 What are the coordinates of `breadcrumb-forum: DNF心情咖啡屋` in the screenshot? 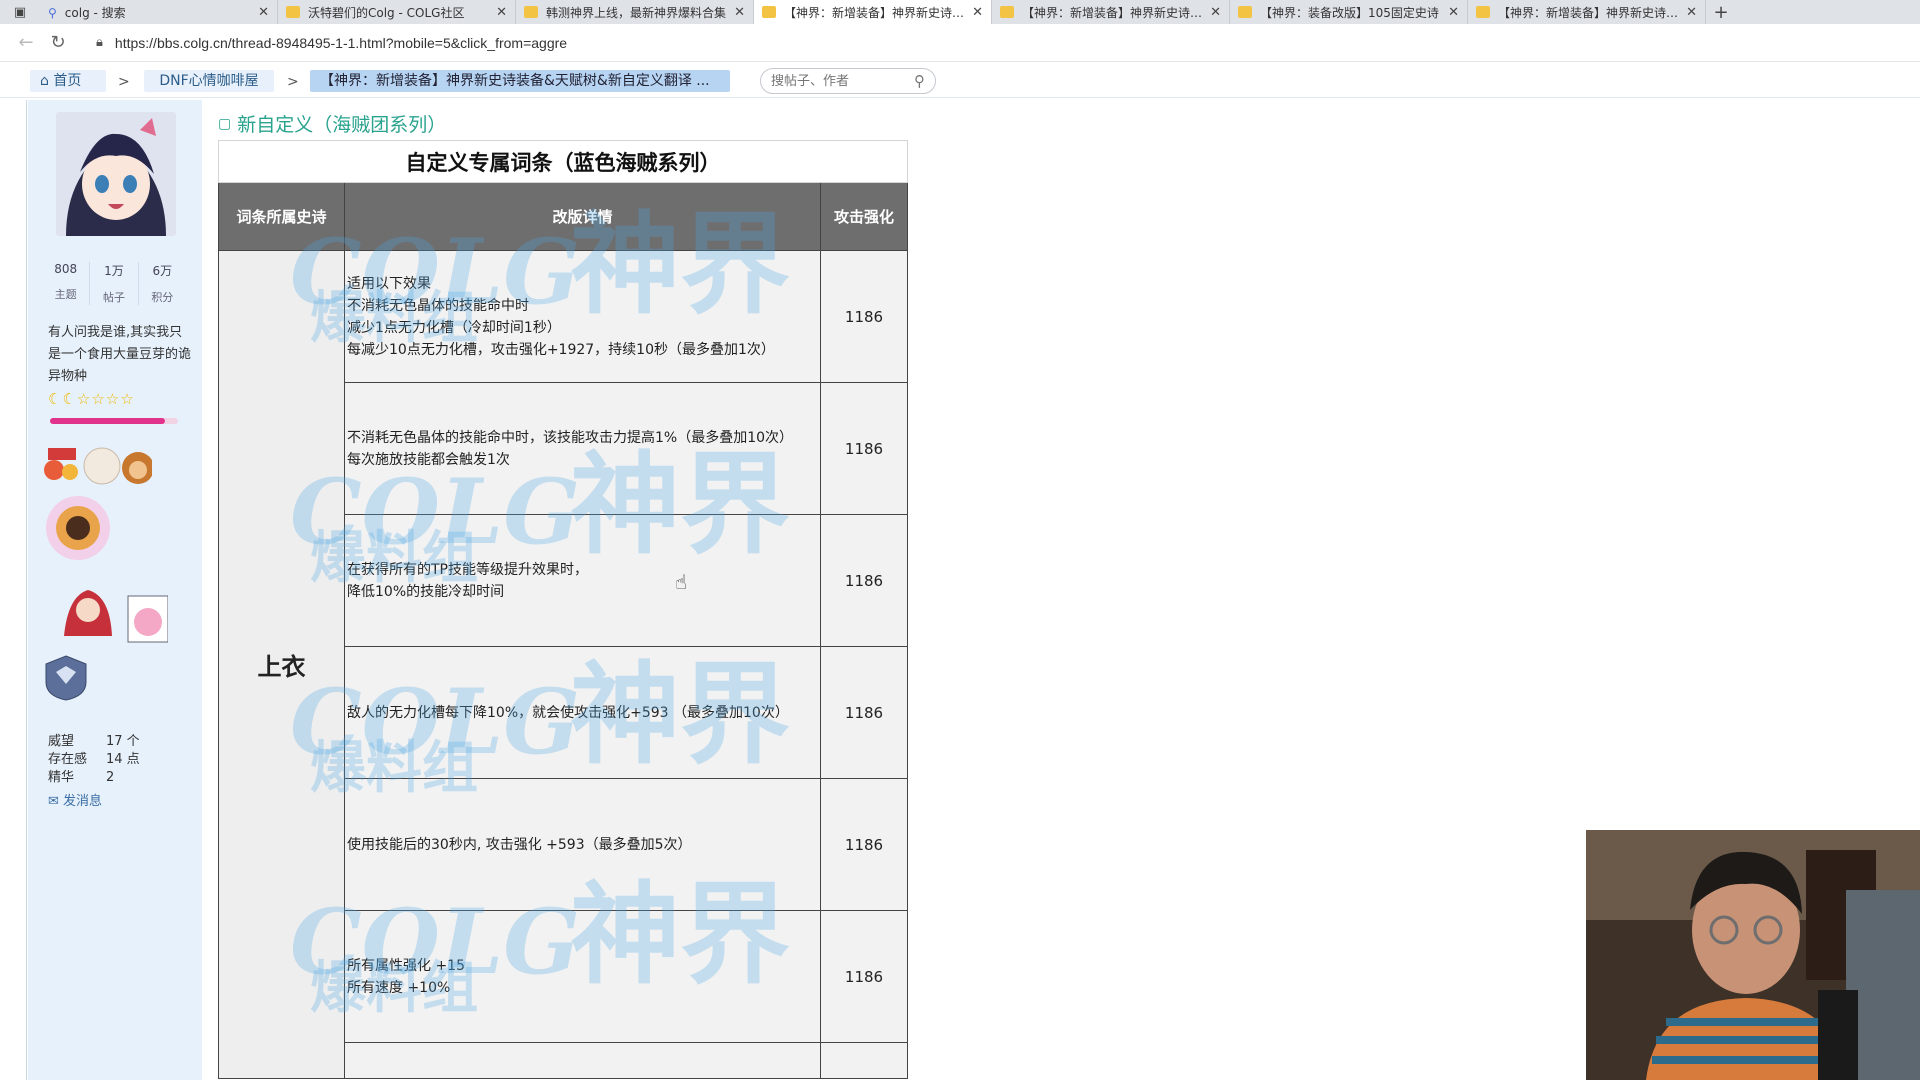 It's located at (209, 81).